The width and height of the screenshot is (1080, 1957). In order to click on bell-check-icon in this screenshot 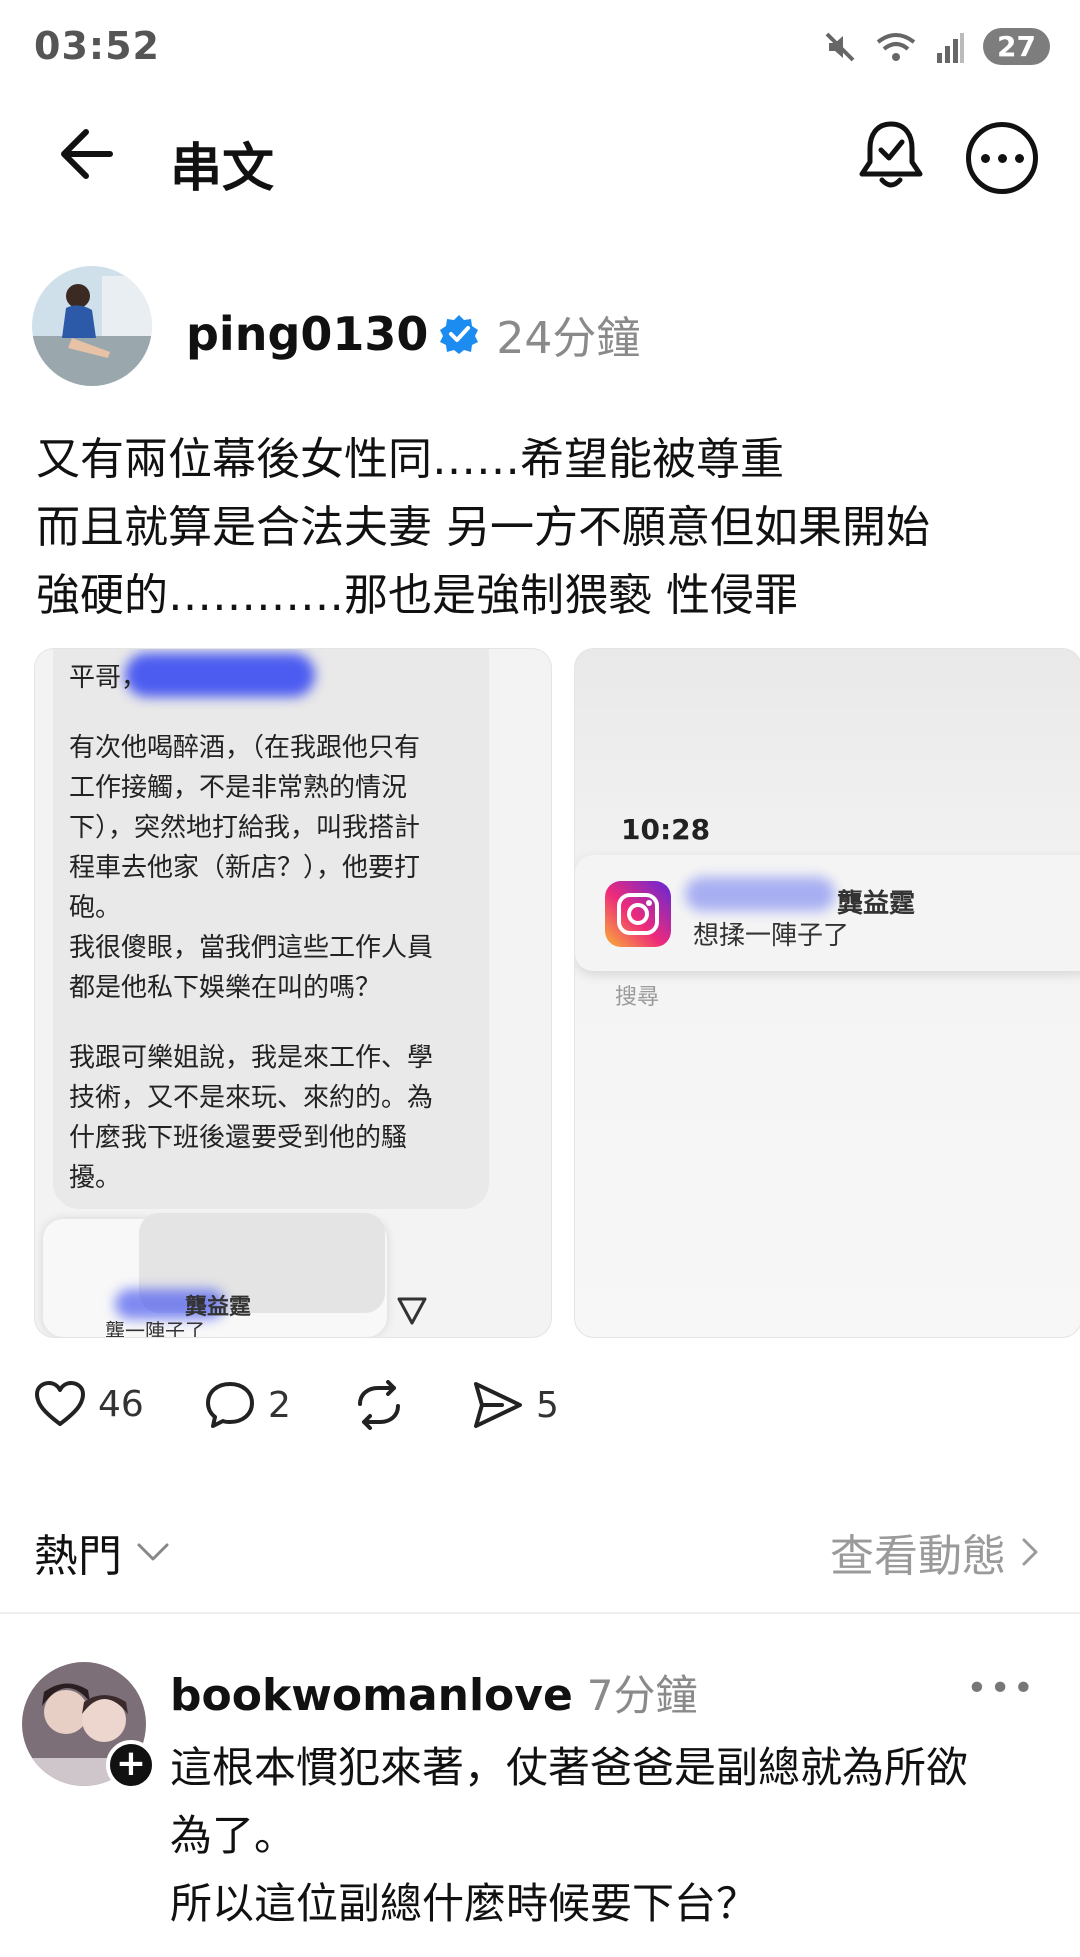, I will do `click(891, 155)`.